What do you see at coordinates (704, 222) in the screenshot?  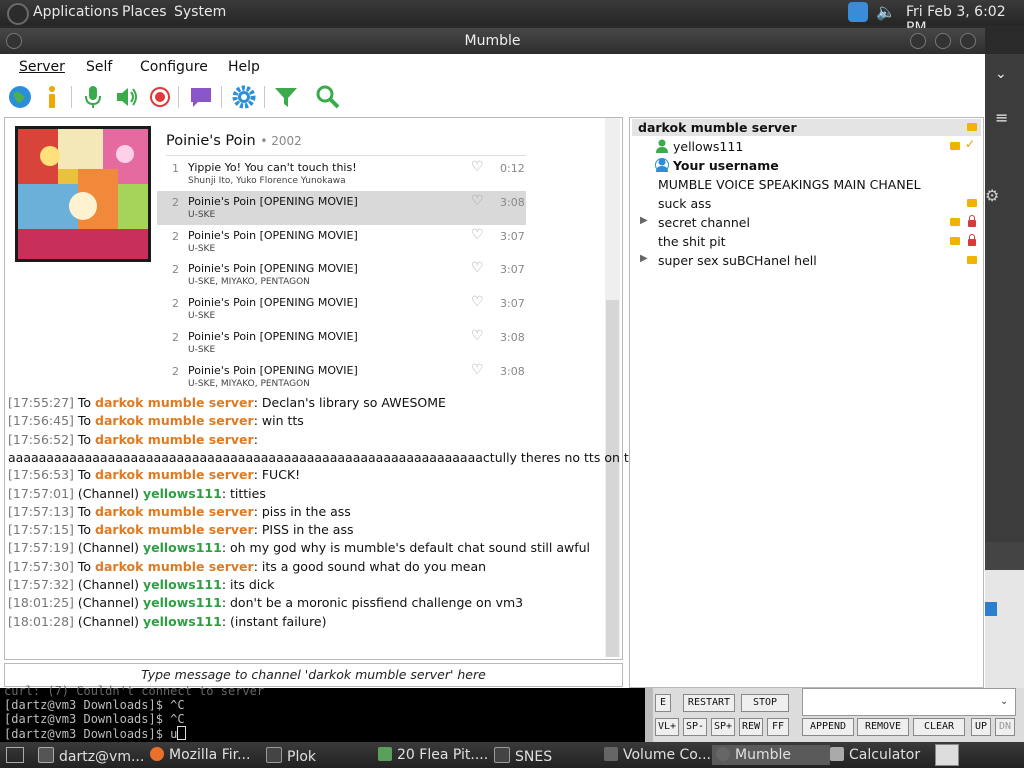 I see `channel-secret: secret channel` at bounding box center [704, 222].